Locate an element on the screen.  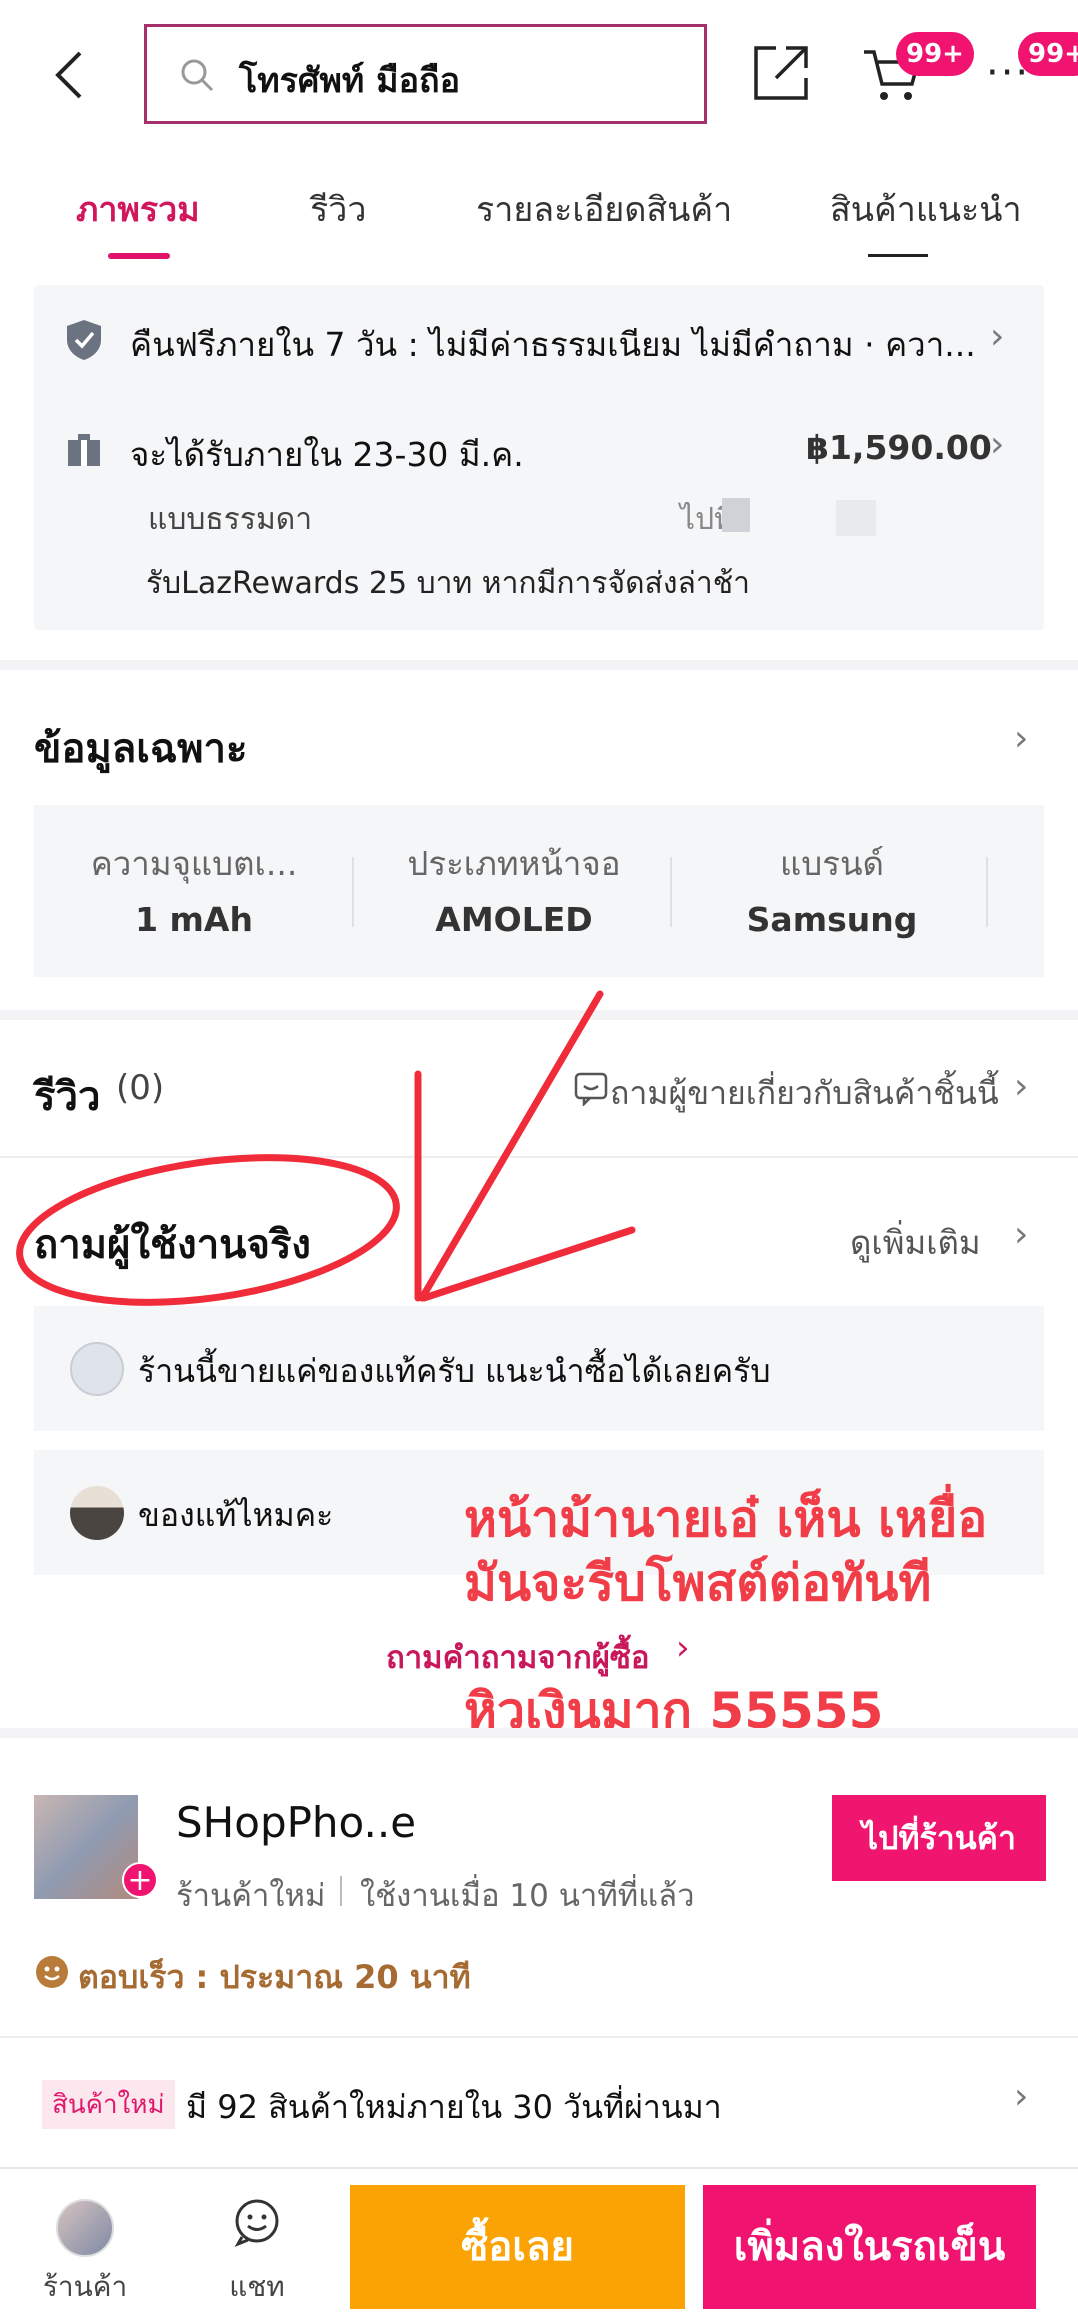
active-tab-indicator is located at coordinates (139, 256).